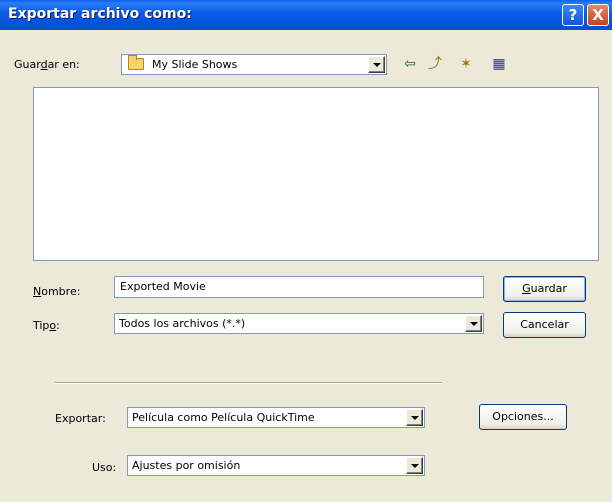  I want to click on name-label: Nombre:, so click(57, 291).